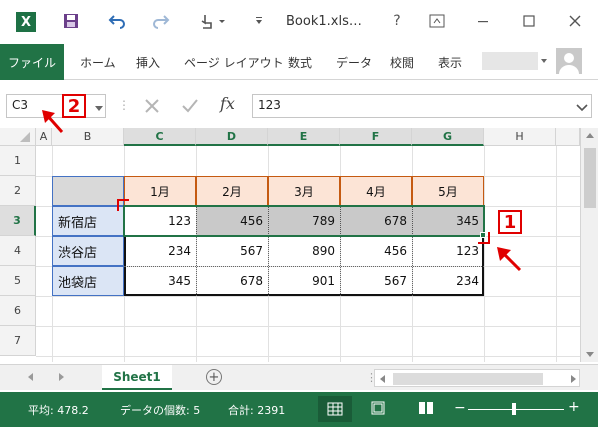  I want to click on status-sum: 合計: 2391, so click(256, 410).